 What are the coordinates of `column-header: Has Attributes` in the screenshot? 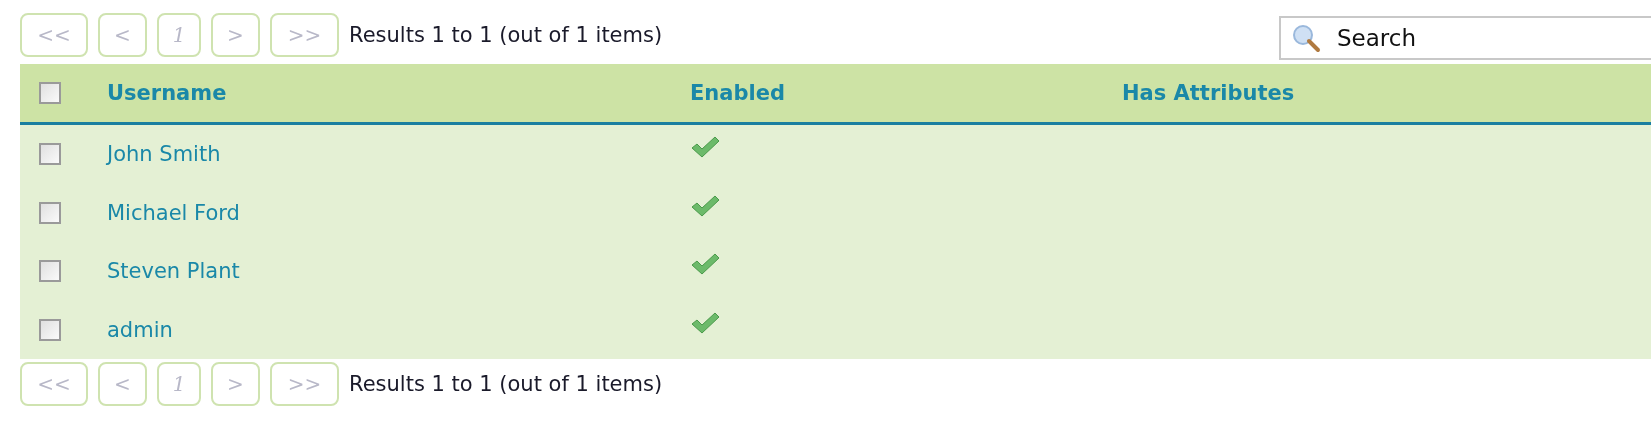 It's located at (1386, 93).